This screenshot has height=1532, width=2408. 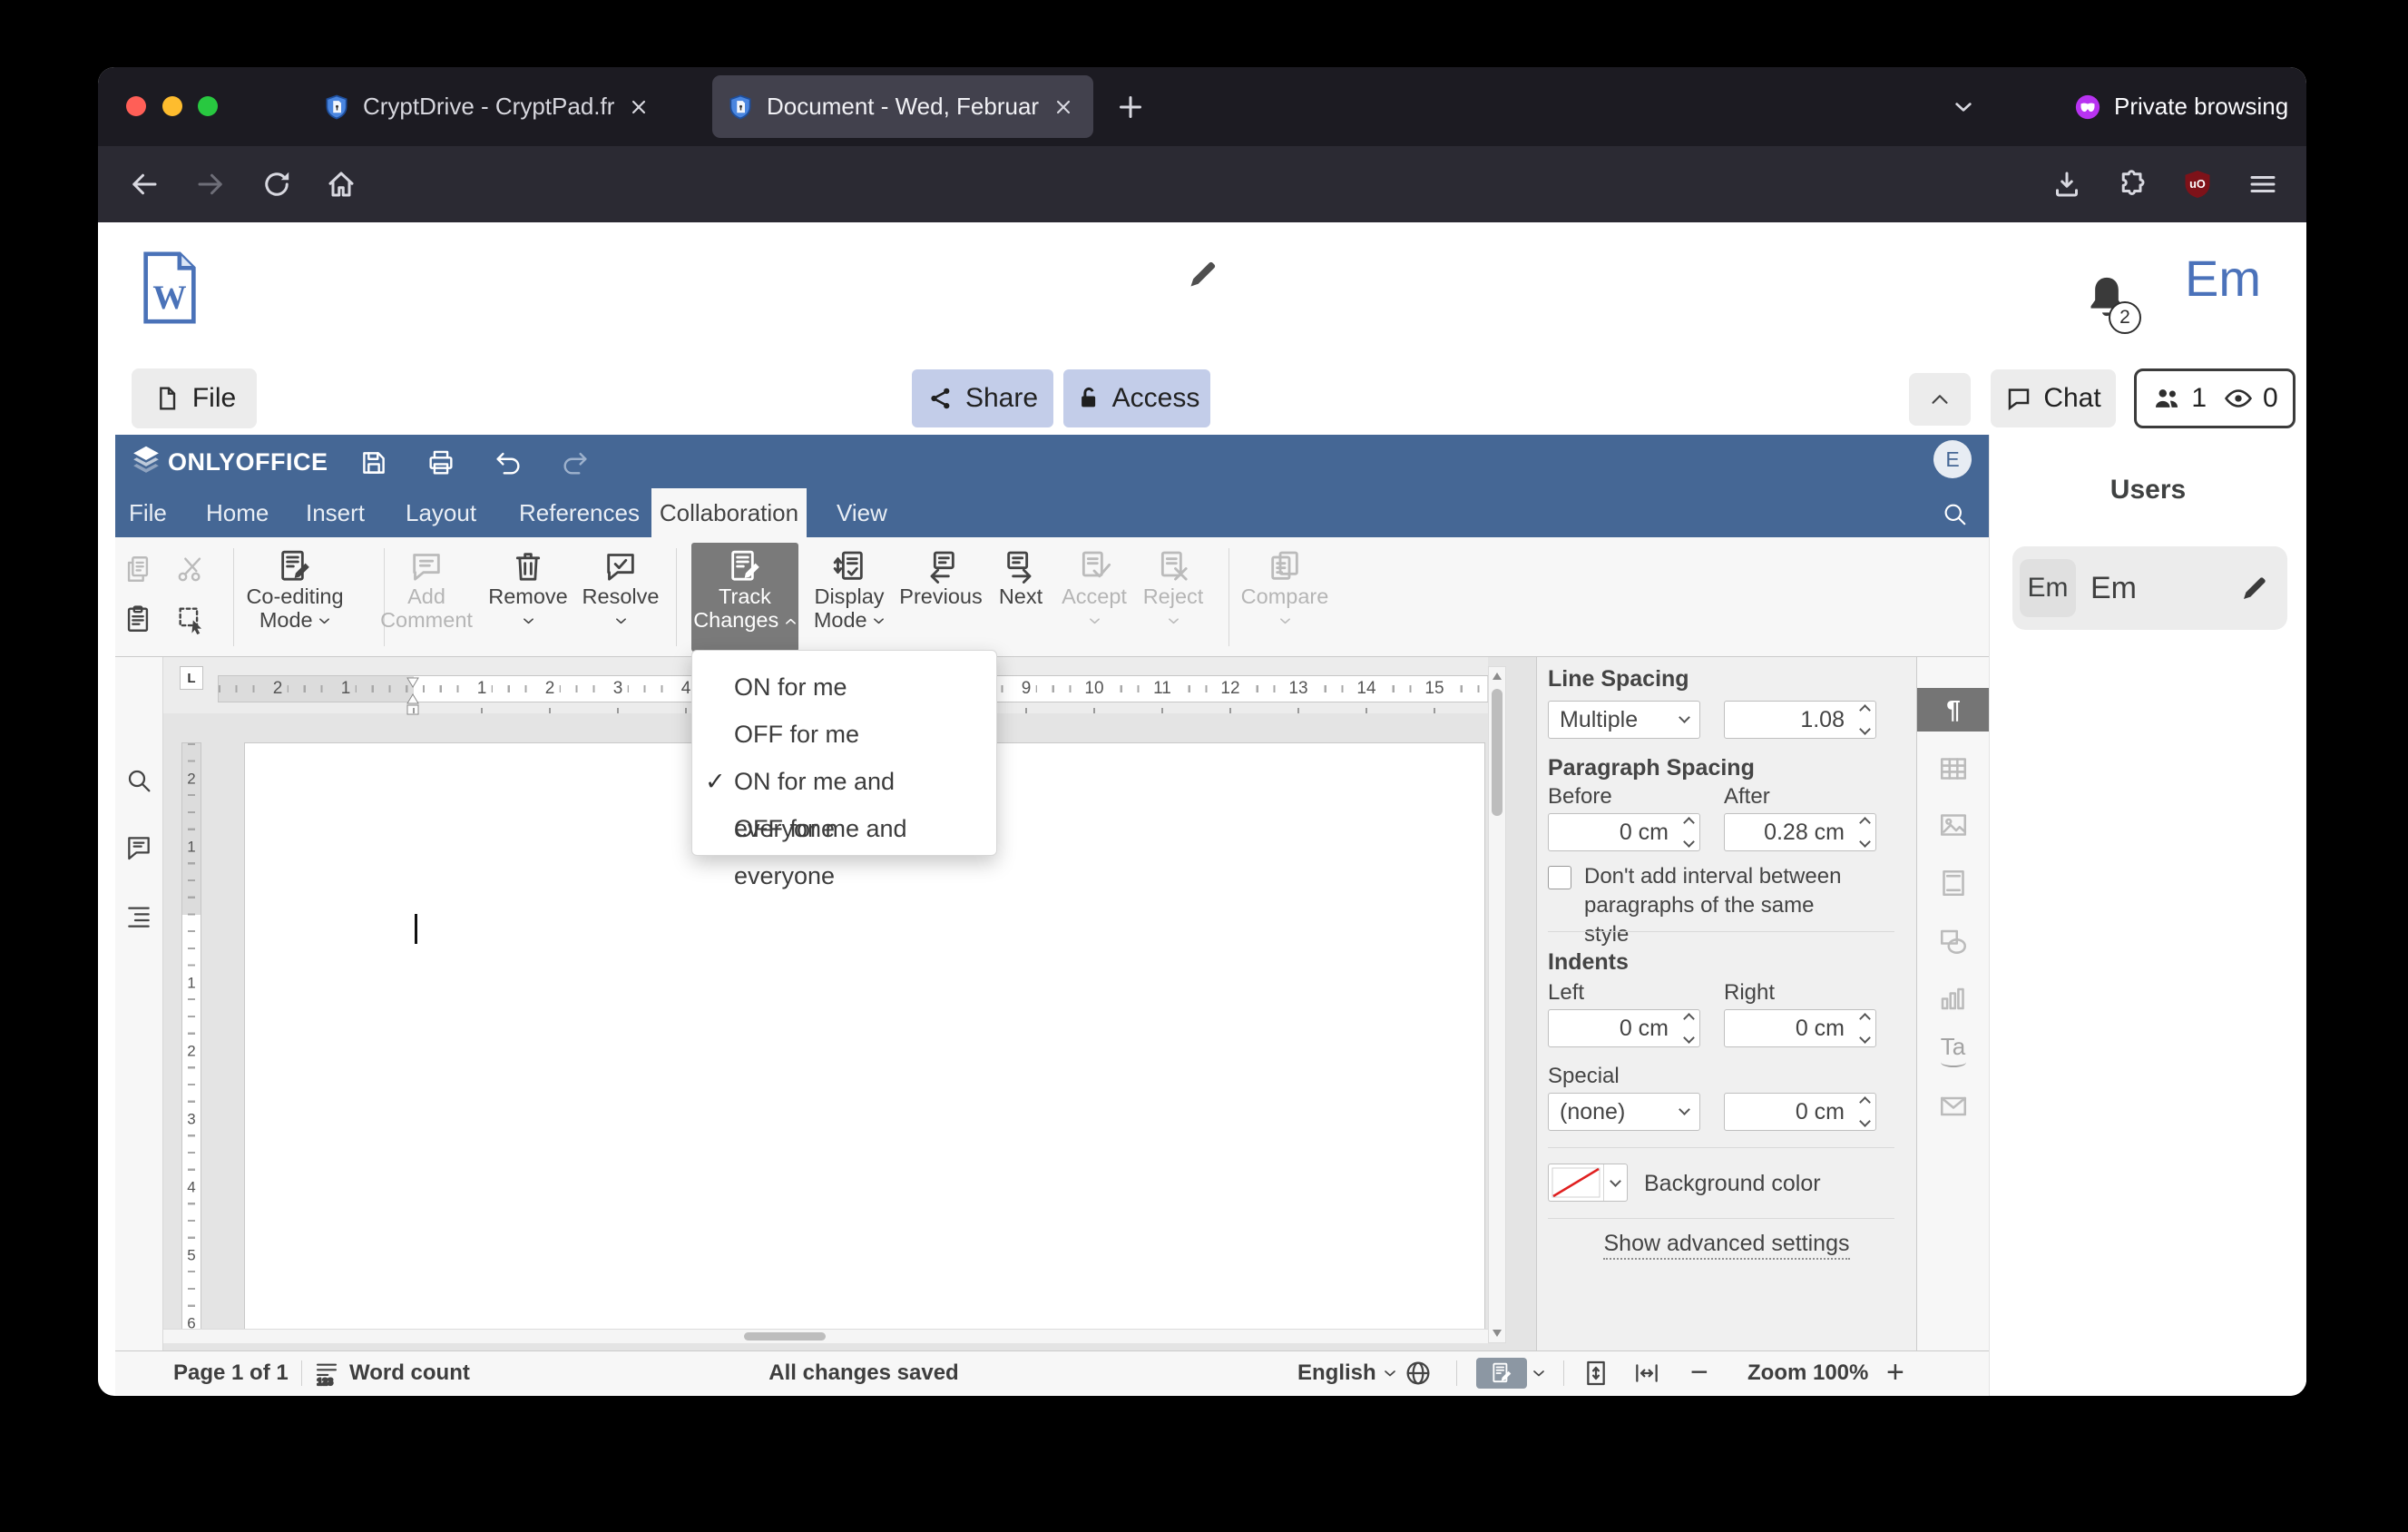 What do you see at coordinates (139, 847) in the screenshot?
I see `comments-panel-icon` at bounding box center [139, 847].